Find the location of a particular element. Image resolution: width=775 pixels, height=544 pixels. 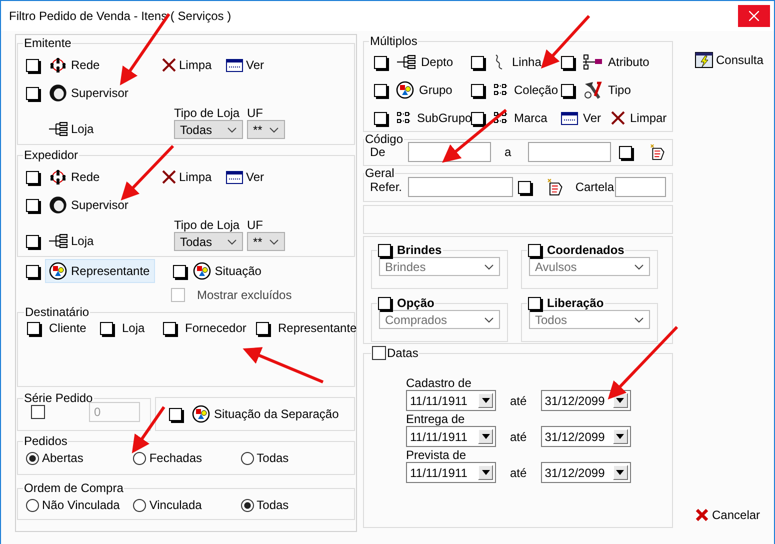

focus-highlight: Representante is located at coordinates (100, 271).